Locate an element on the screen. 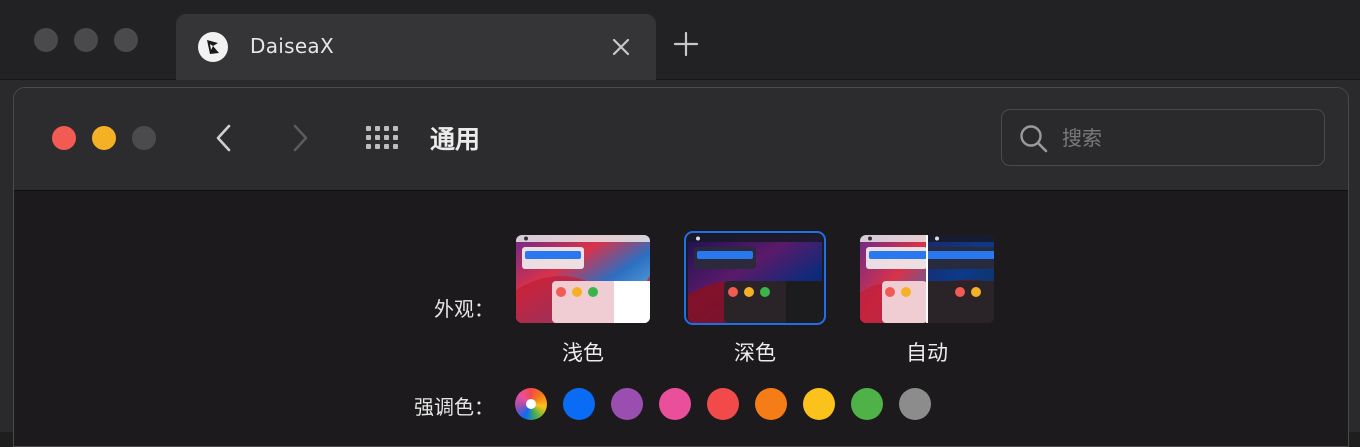 The image size is (1360, 447). search-field is located at coordinates (1163, 137).